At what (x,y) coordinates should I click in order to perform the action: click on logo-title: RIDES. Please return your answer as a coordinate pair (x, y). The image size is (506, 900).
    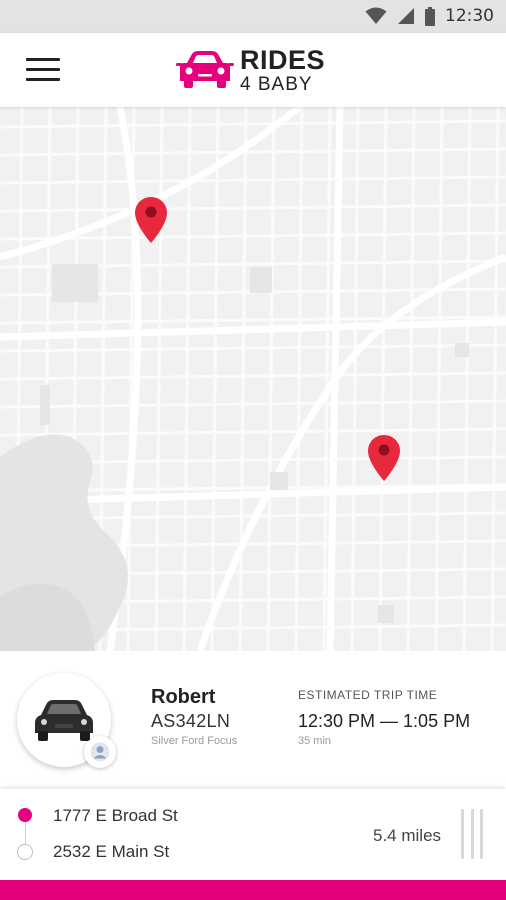
    Looking at the image, I should click on (283, 59).